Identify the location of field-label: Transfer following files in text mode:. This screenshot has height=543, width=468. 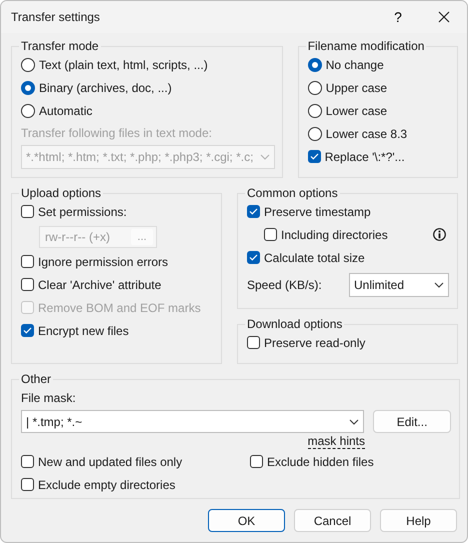
(117, 133).